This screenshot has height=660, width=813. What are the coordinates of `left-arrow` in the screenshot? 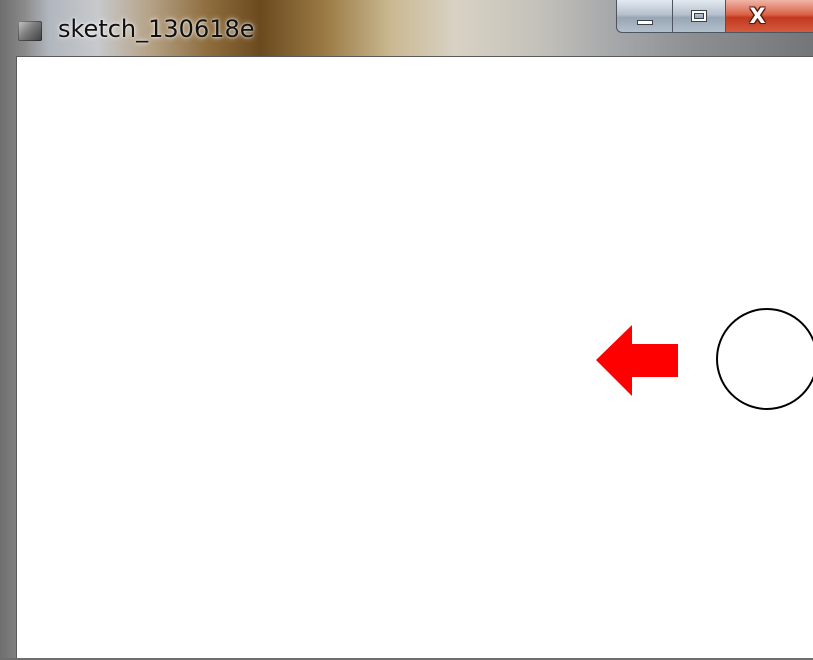 It's located at (637, 360).